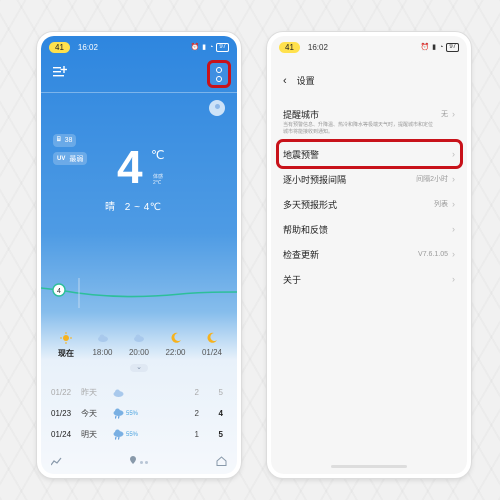 The width and height of the screenshot is (500, 500). I want to click on trend-point-label: 4, so click(59, 291).